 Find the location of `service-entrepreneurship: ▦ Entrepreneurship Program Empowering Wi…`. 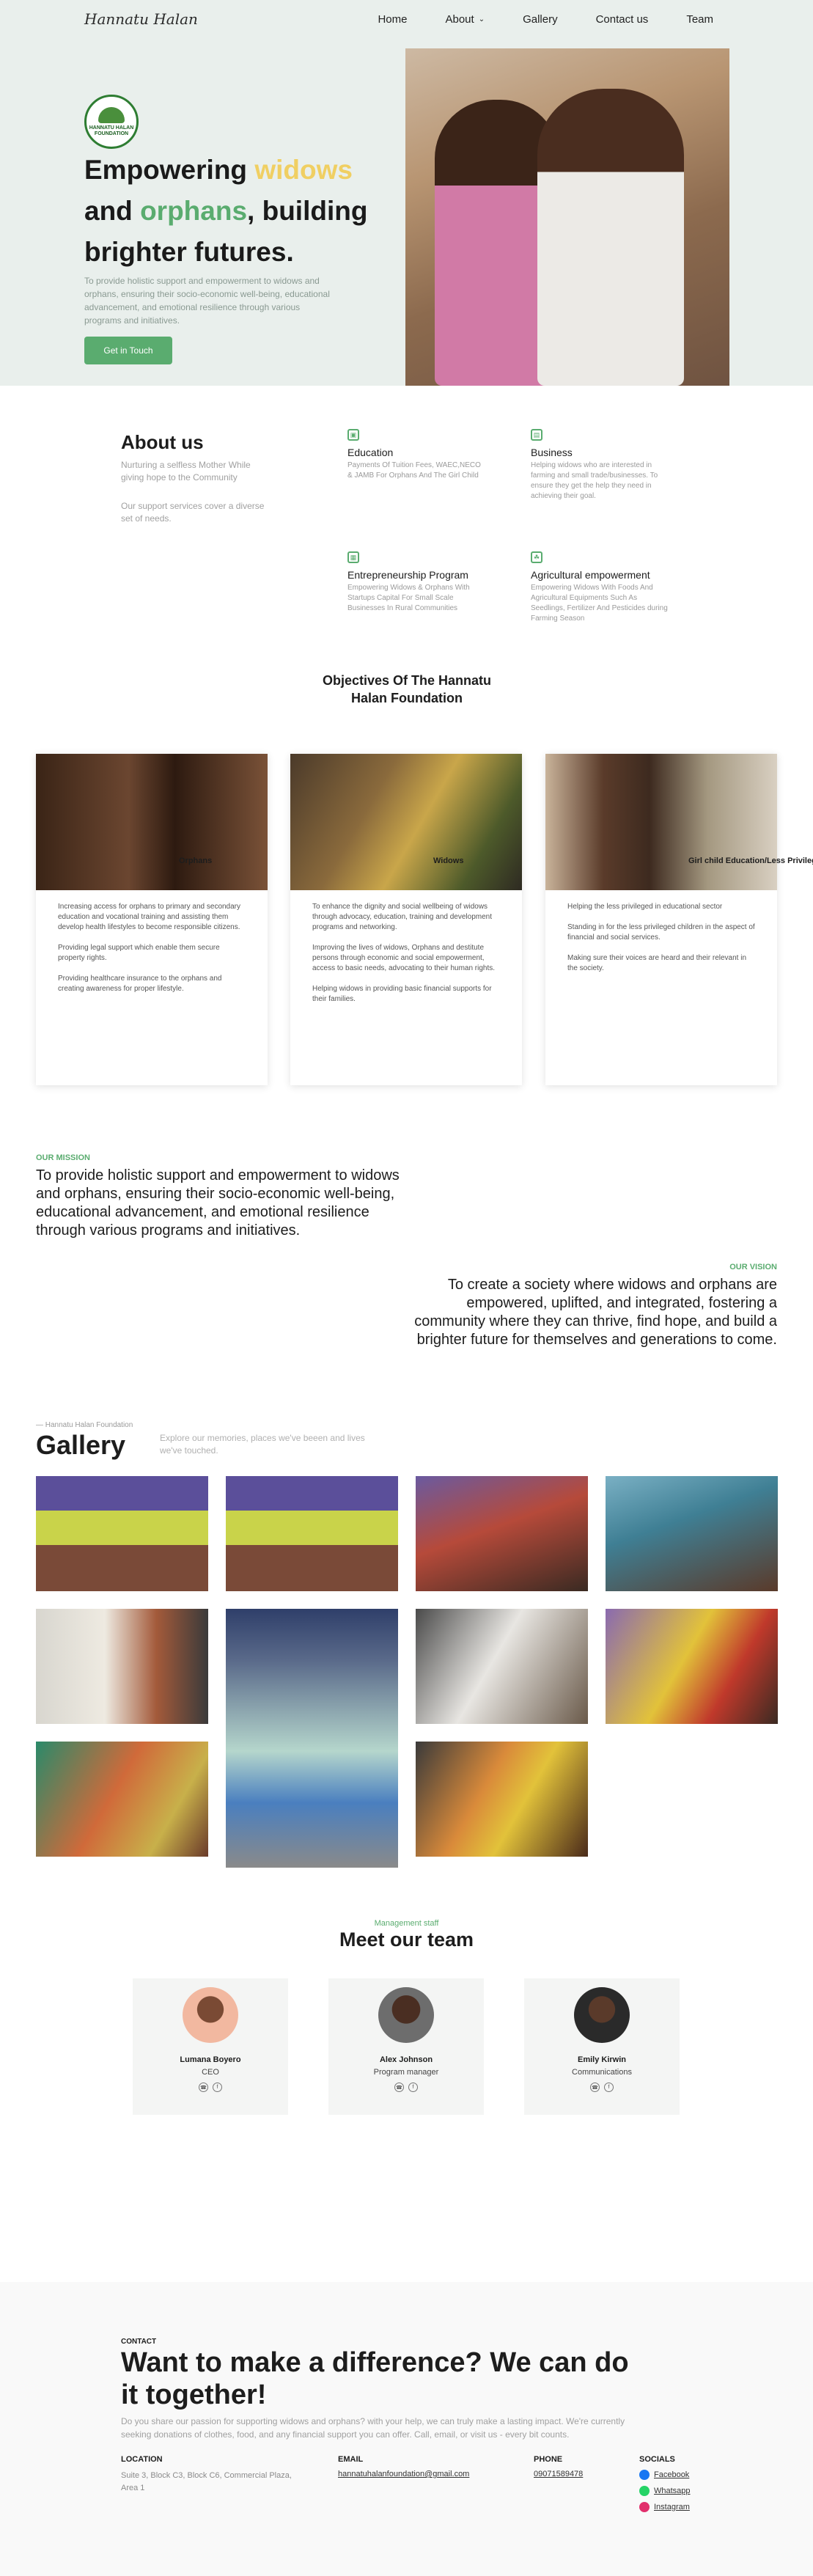

service-entrepreneurship: ▦ Entrepreneurship Program Empowering Wi… is located at coordinates (417, 582).